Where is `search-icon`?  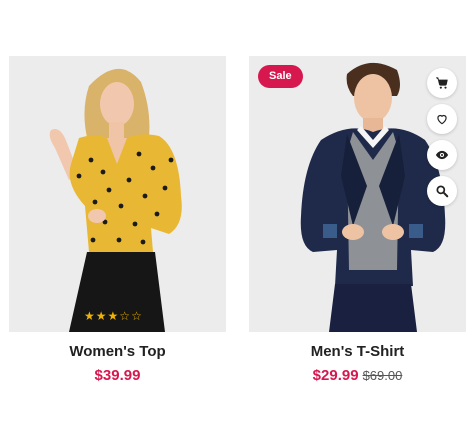
search-icon is located at coordinates (442, 191).